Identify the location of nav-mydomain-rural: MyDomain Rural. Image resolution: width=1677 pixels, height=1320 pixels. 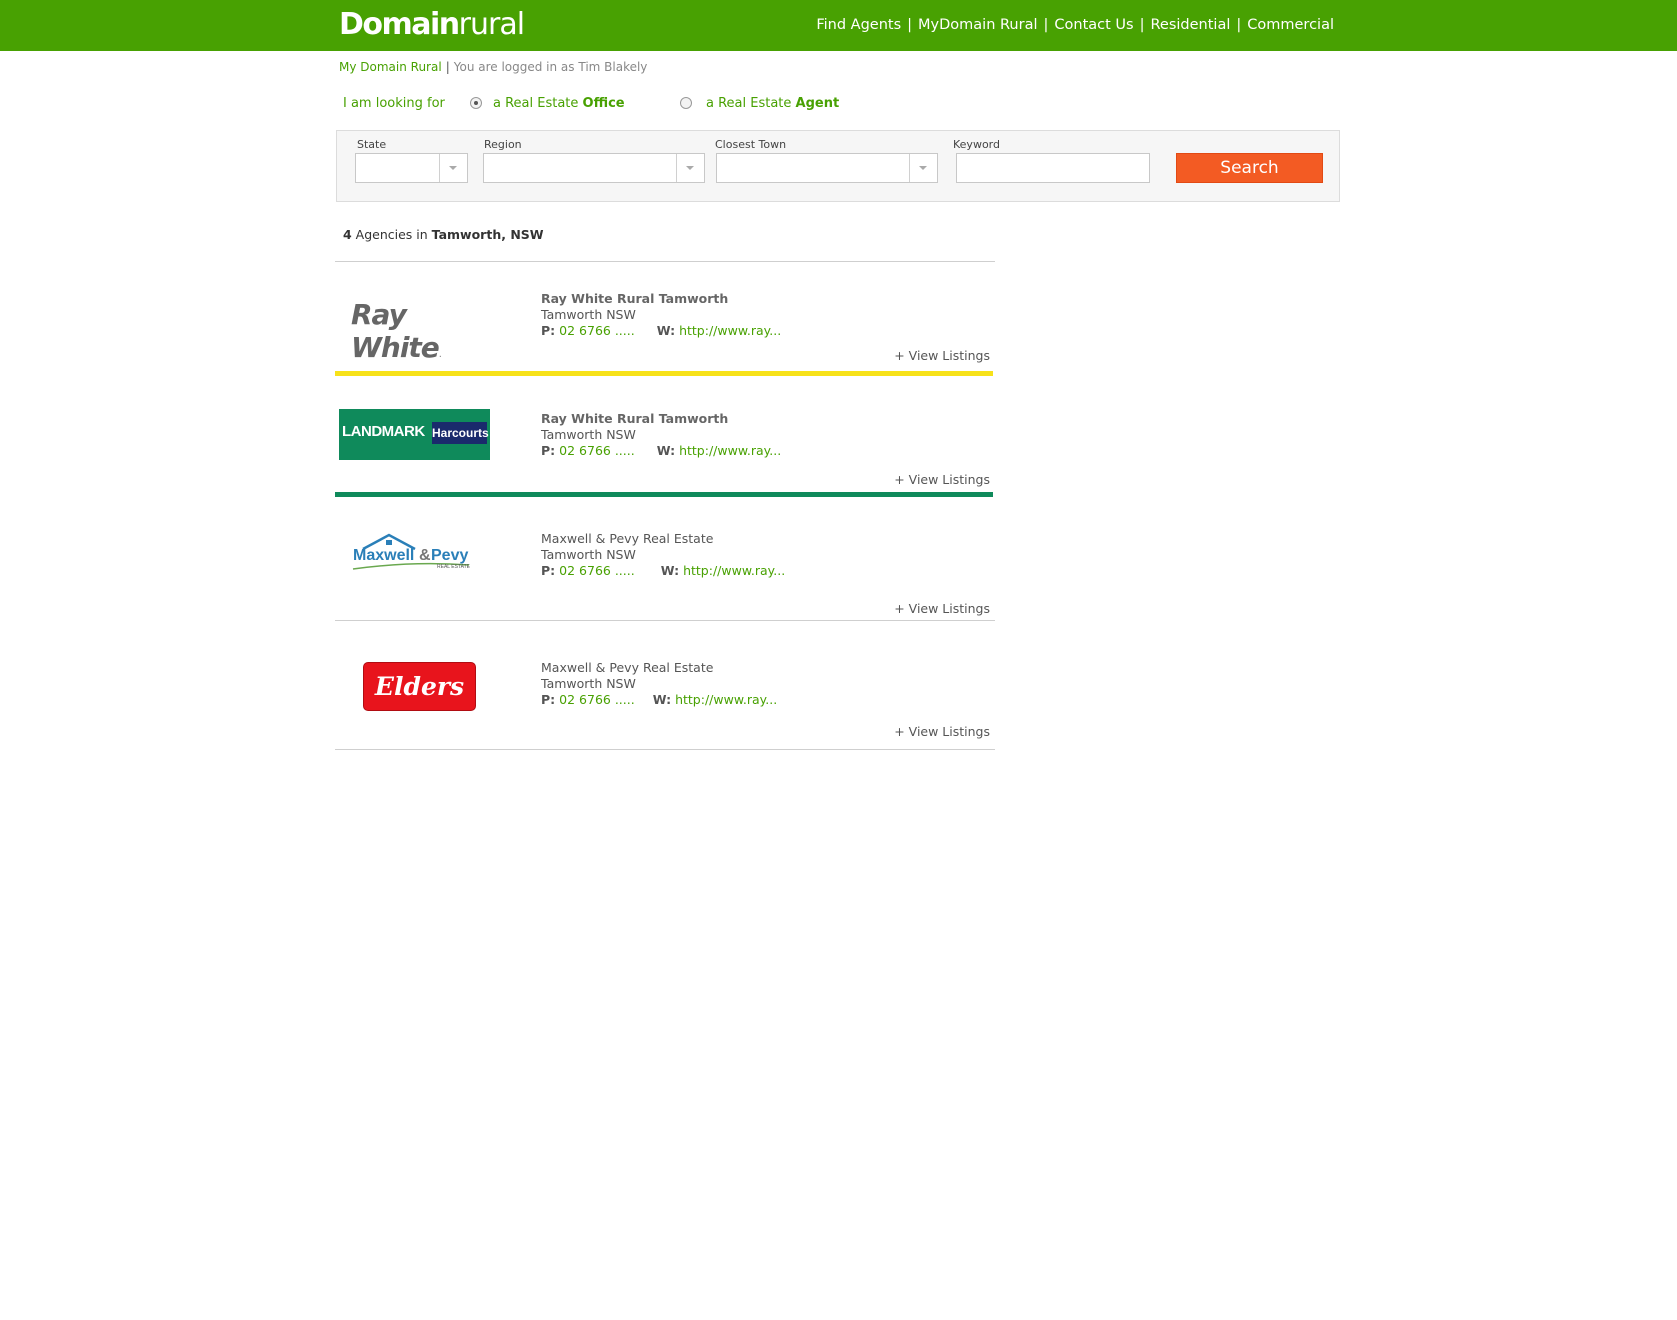
(977, 25).